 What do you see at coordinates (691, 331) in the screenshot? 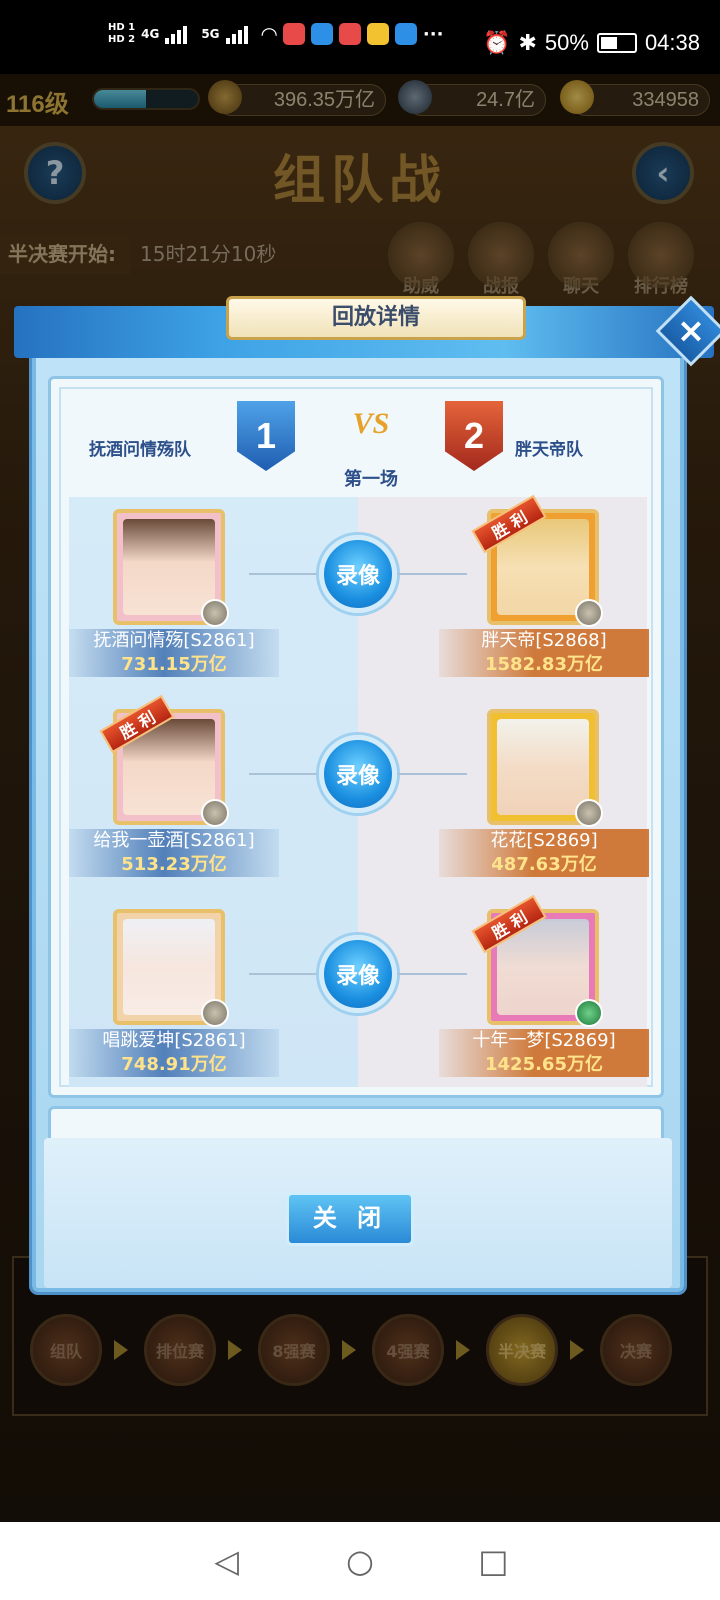
I see `close-icon: ×` at bounding box center [691, 331].